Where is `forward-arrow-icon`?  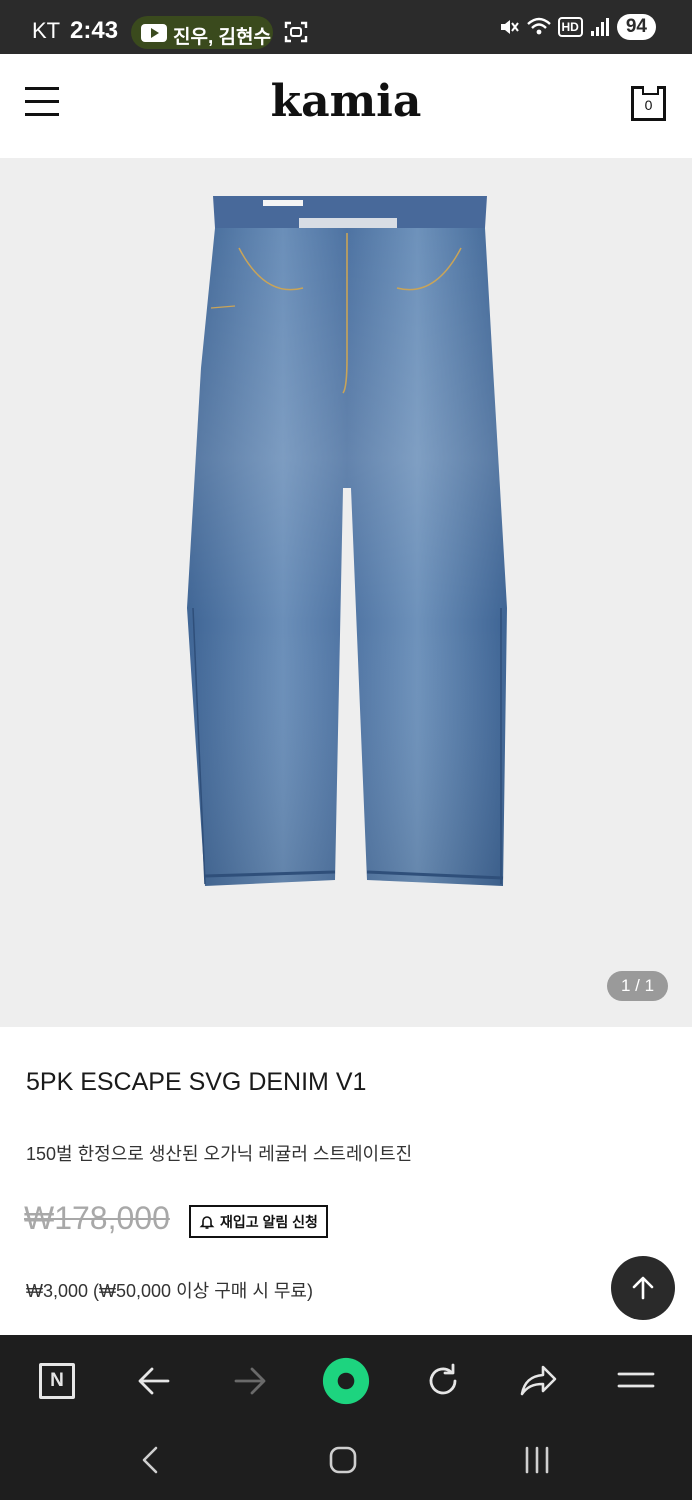 forward-arrow-icon is located at coordinates (250, 1381).